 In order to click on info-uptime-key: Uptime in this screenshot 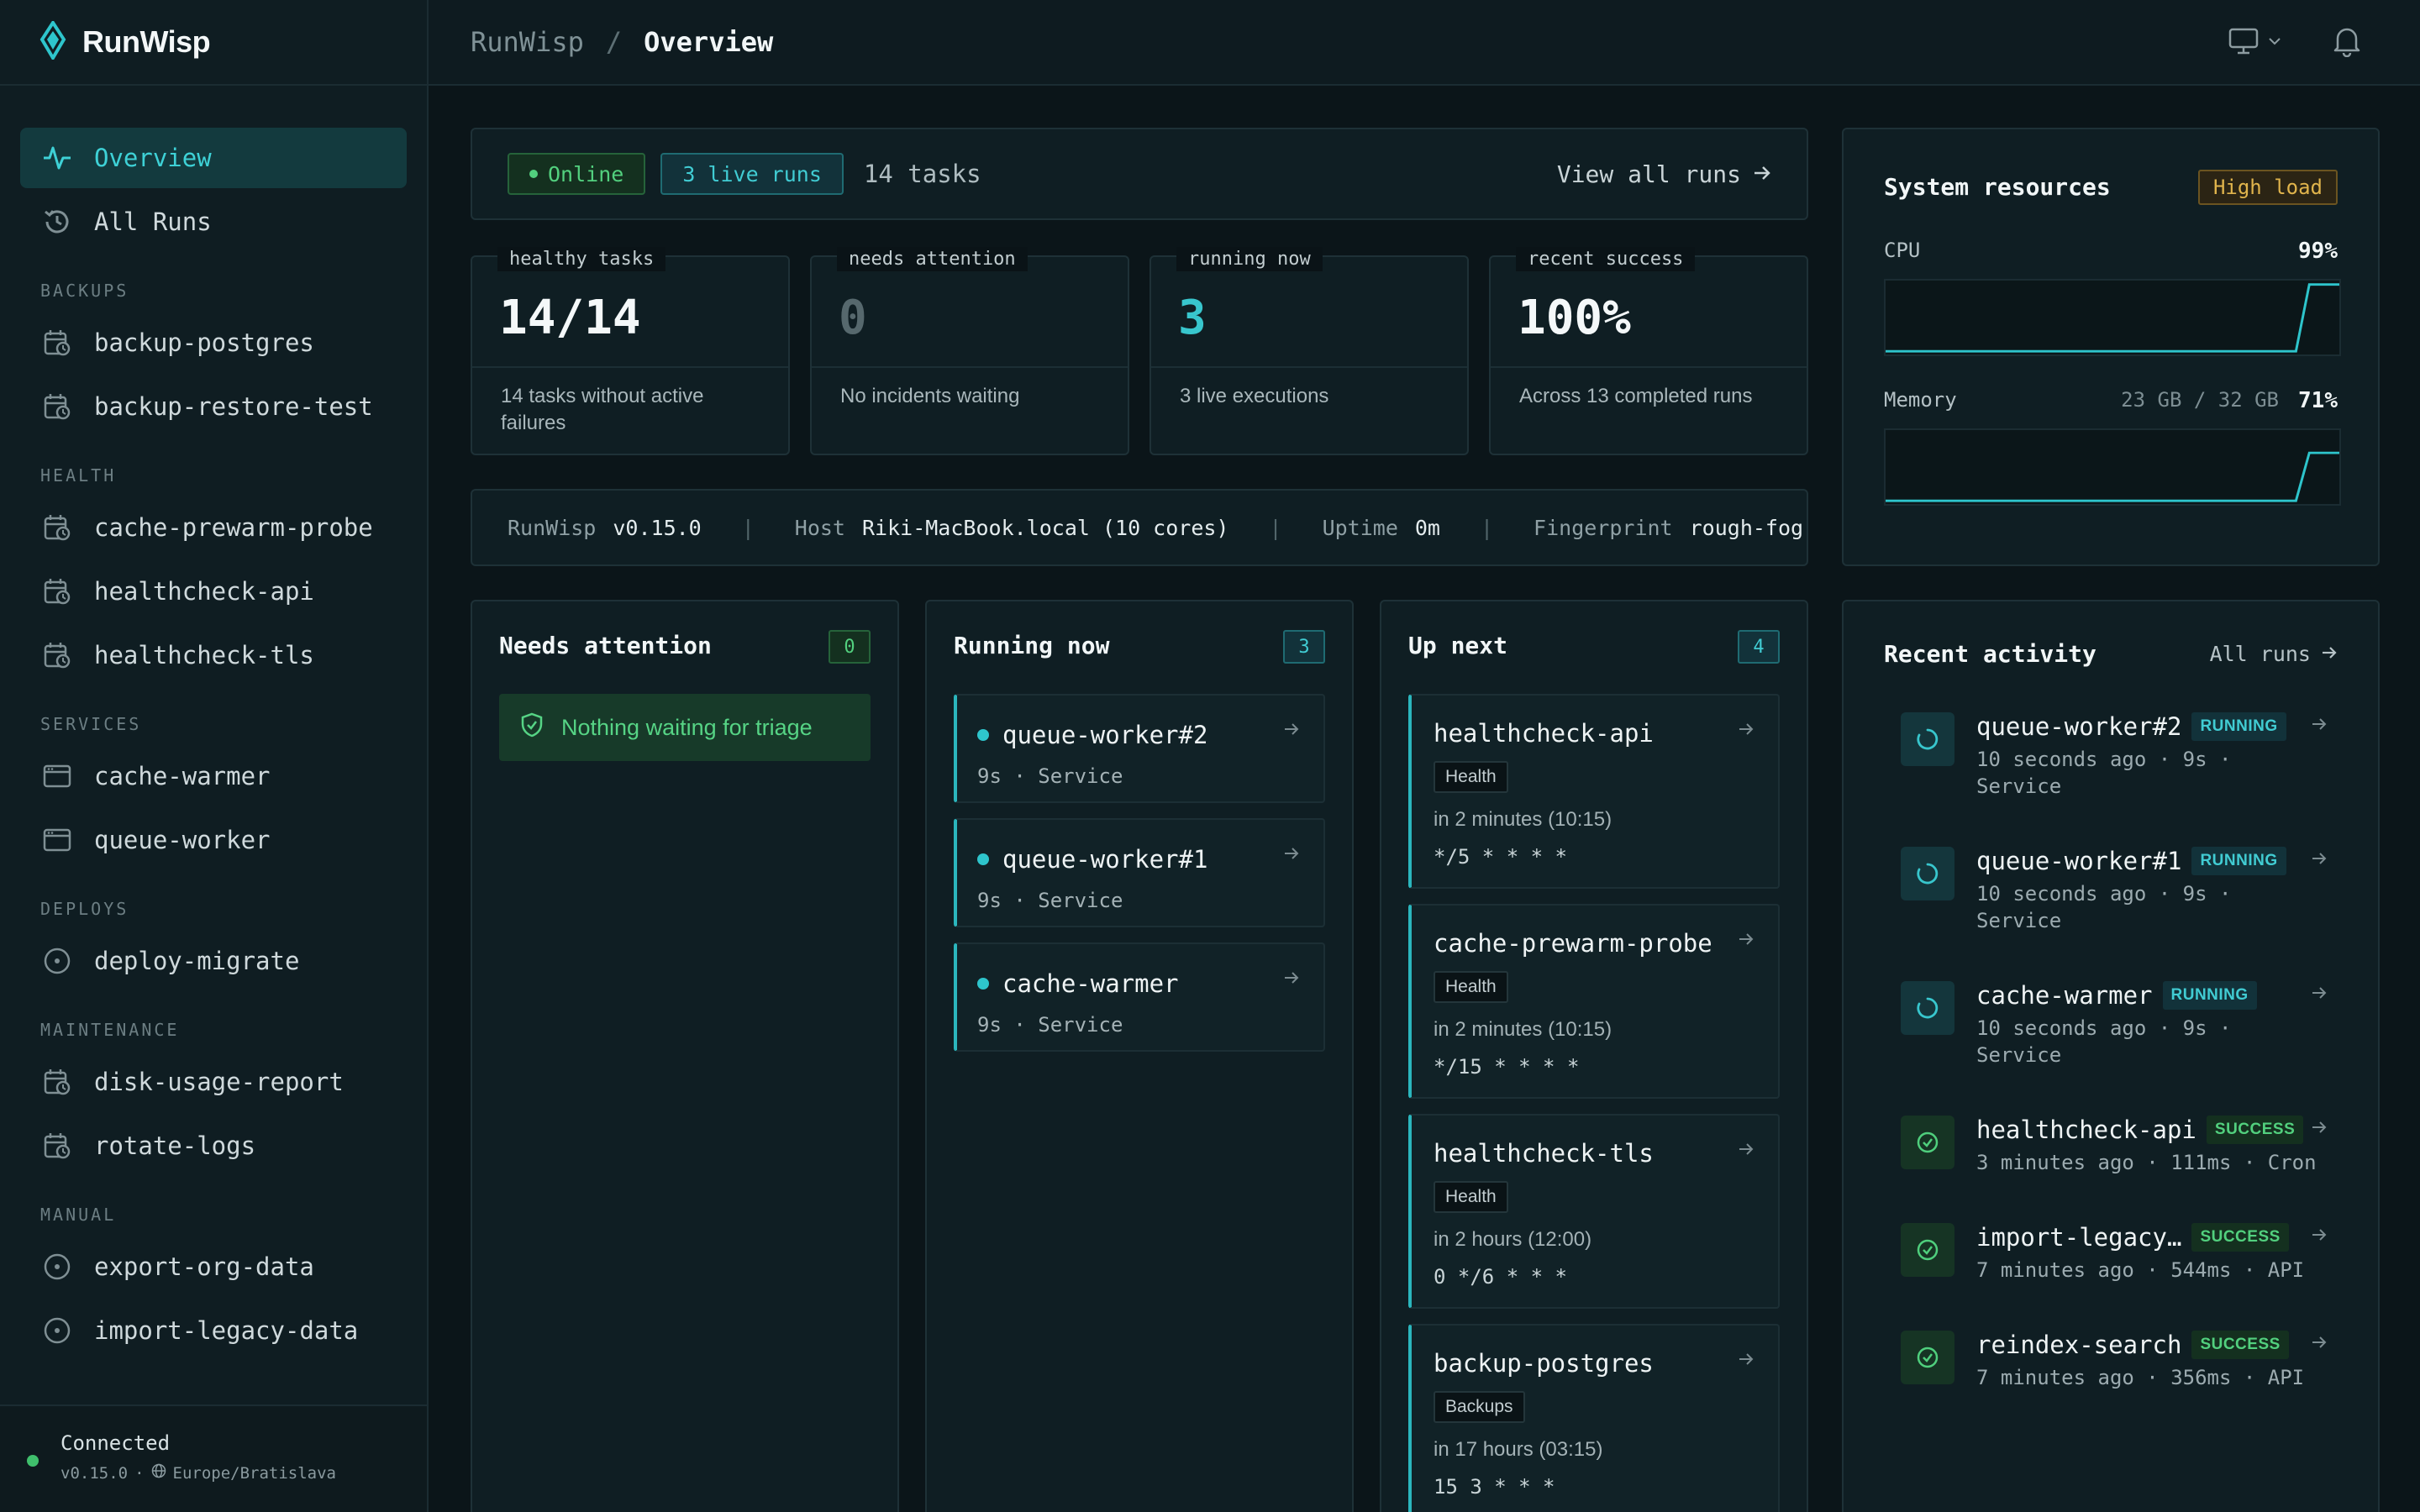, I will do `click(1360, 527)`.